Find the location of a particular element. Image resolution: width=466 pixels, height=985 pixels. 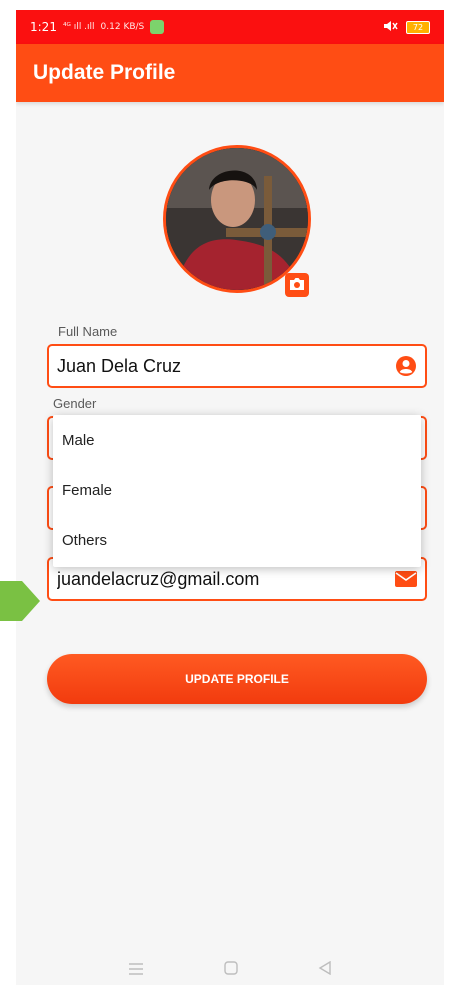

status-right: 72 is located at coordinates (406, 27).